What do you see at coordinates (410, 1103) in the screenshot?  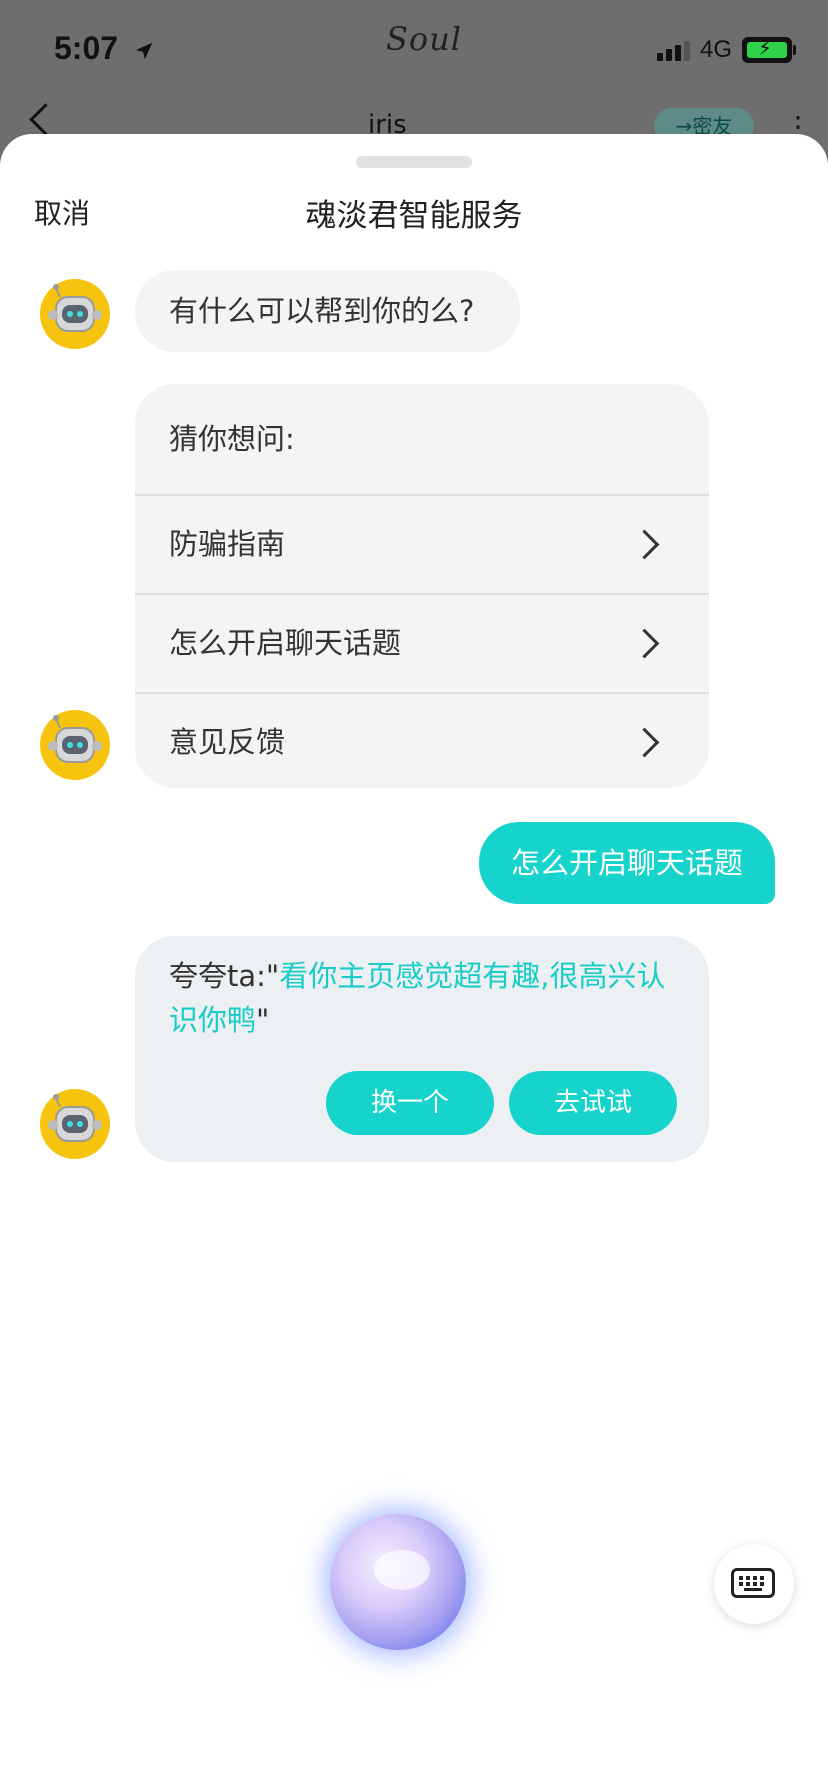 I see `swap-button: 换一个` at bounding box center [410, 1103].